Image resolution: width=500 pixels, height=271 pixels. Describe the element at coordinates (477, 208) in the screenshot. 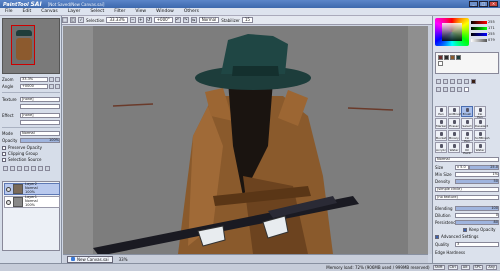

I see `blending-slider: 100` at that location.